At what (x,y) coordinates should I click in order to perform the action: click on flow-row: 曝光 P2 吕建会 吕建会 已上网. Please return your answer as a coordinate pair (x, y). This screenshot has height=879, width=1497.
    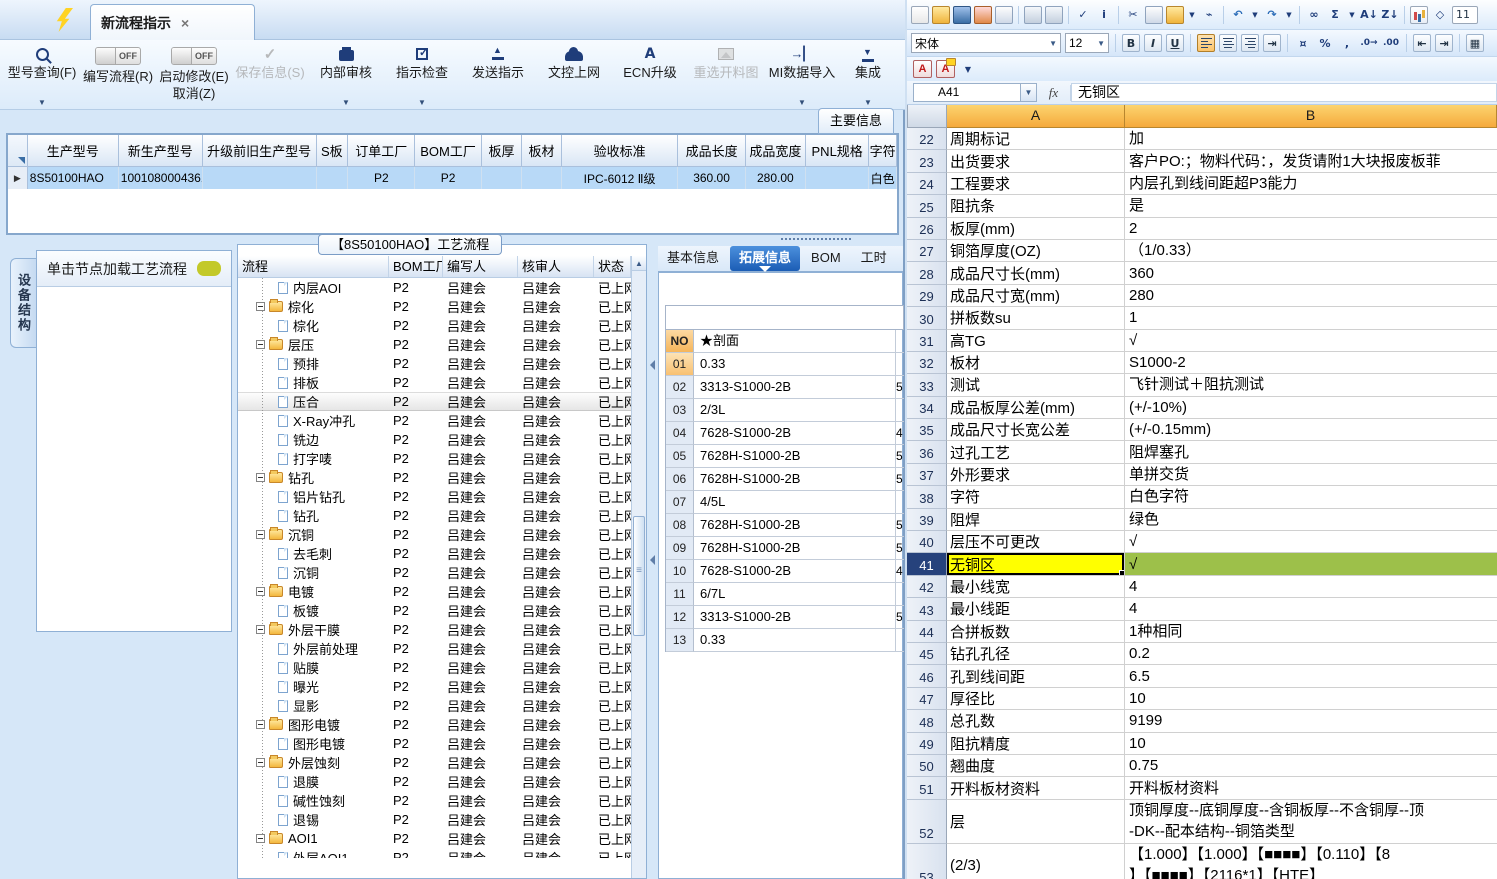
    Looking at the image, I should click on (442, 686).